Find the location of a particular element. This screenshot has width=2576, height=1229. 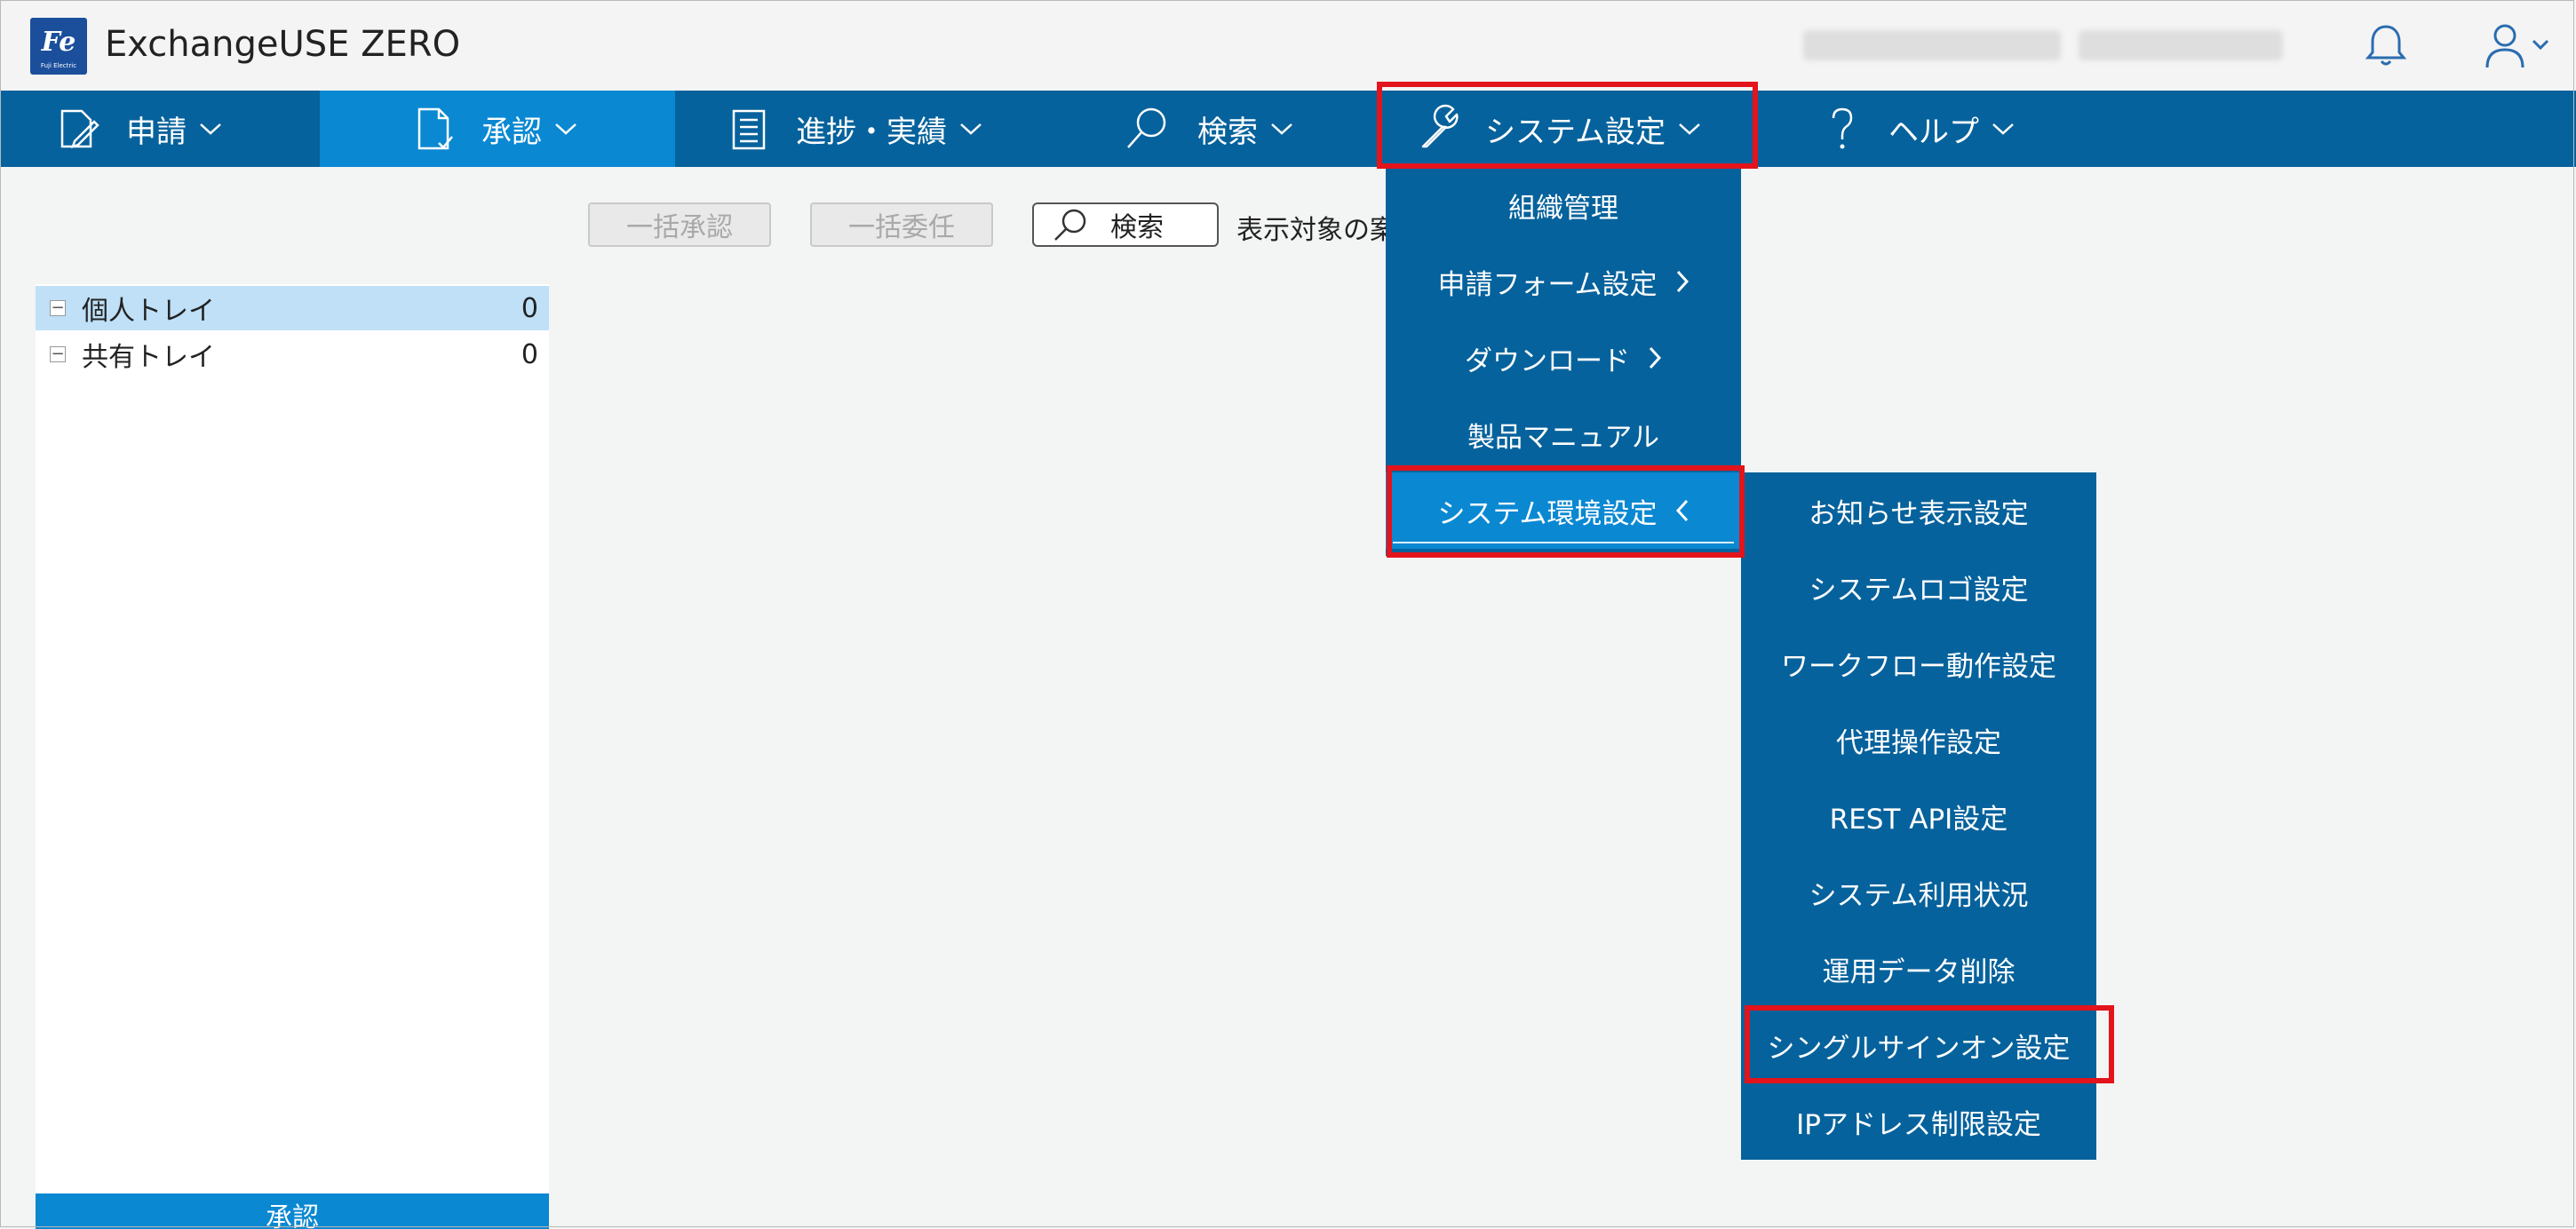

submenu-item-label: IPアドレス制限設定 is located at coordinates (1918, 1124).